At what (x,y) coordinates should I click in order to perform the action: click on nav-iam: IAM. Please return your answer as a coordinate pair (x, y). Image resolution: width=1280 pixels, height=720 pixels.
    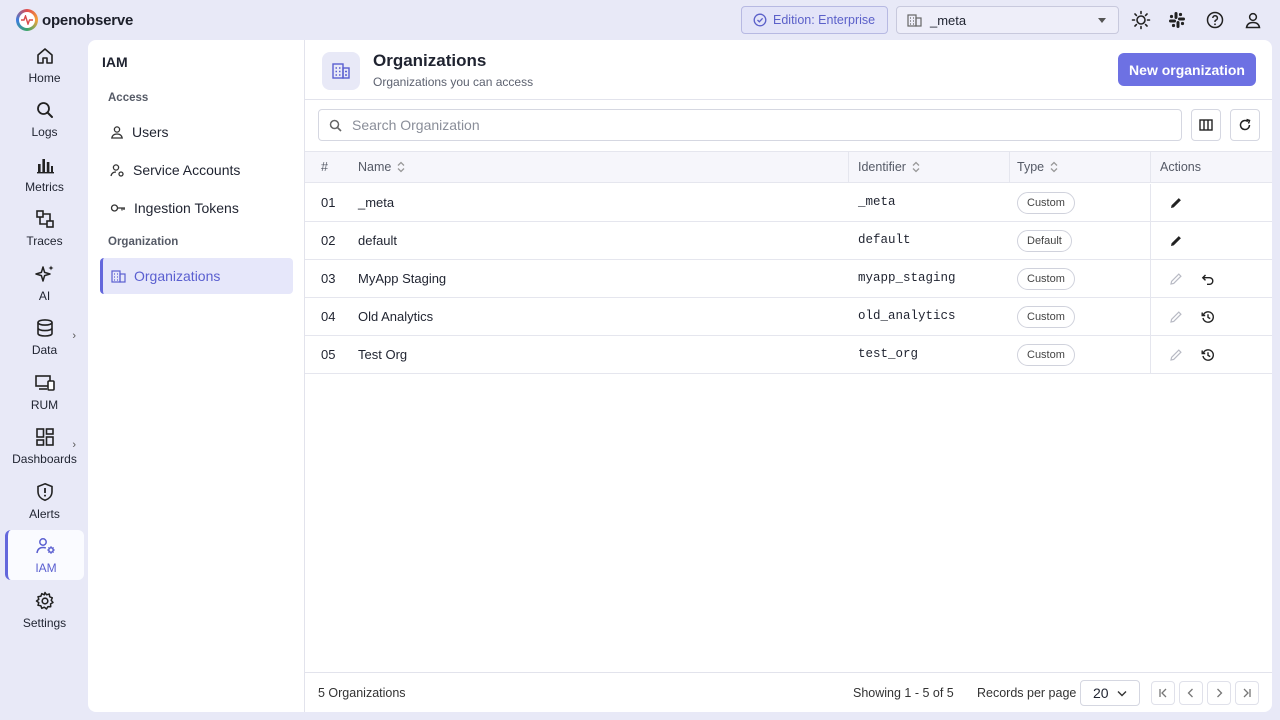
    Looking at the image, I should click on (44, 555).